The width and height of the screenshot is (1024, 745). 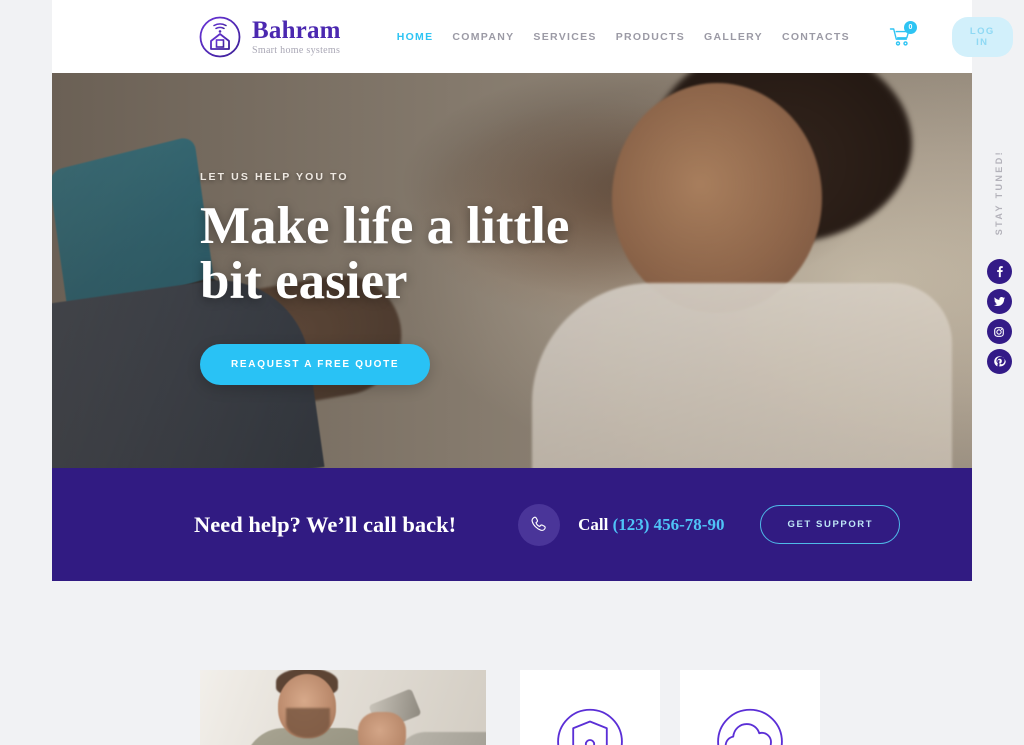 What do you see at coordinates (343, 707) in the screenshot?
I see `feature-photo` at bounding box center [343, 707].